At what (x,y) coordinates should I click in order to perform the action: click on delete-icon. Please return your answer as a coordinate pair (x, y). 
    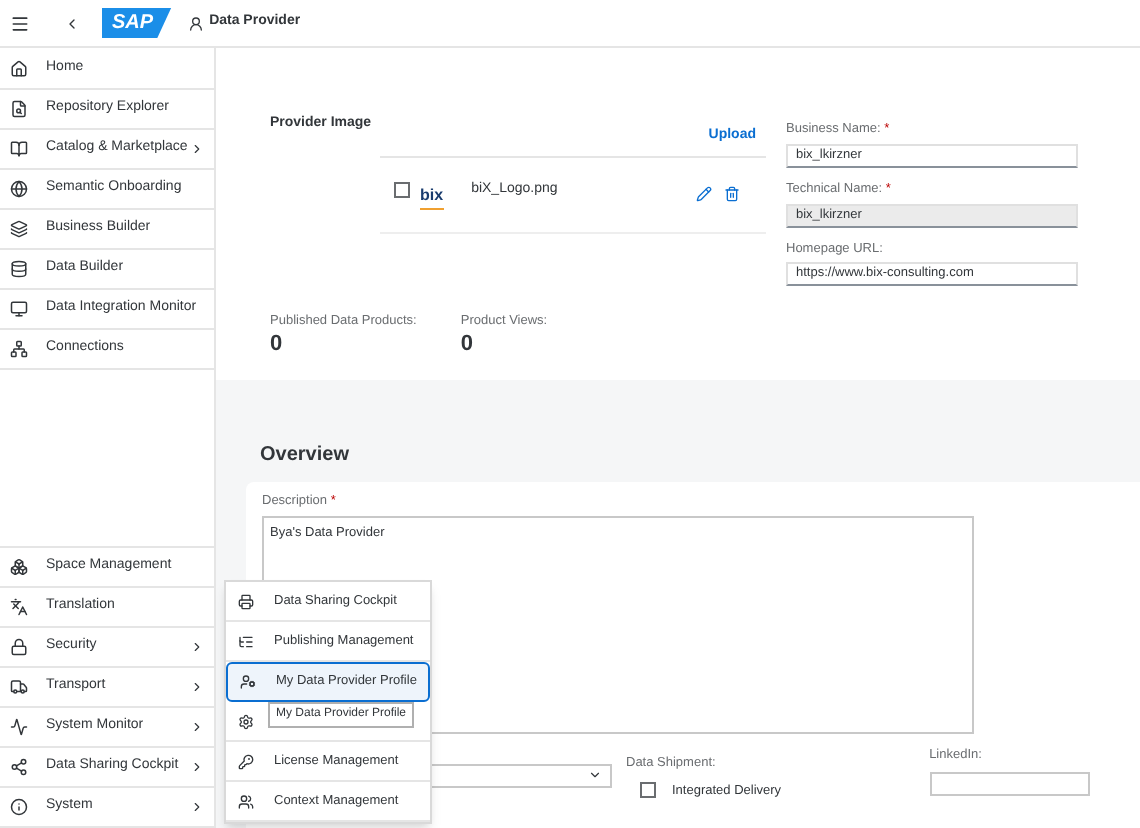
    Looking at the image, I should click on (732, 193).